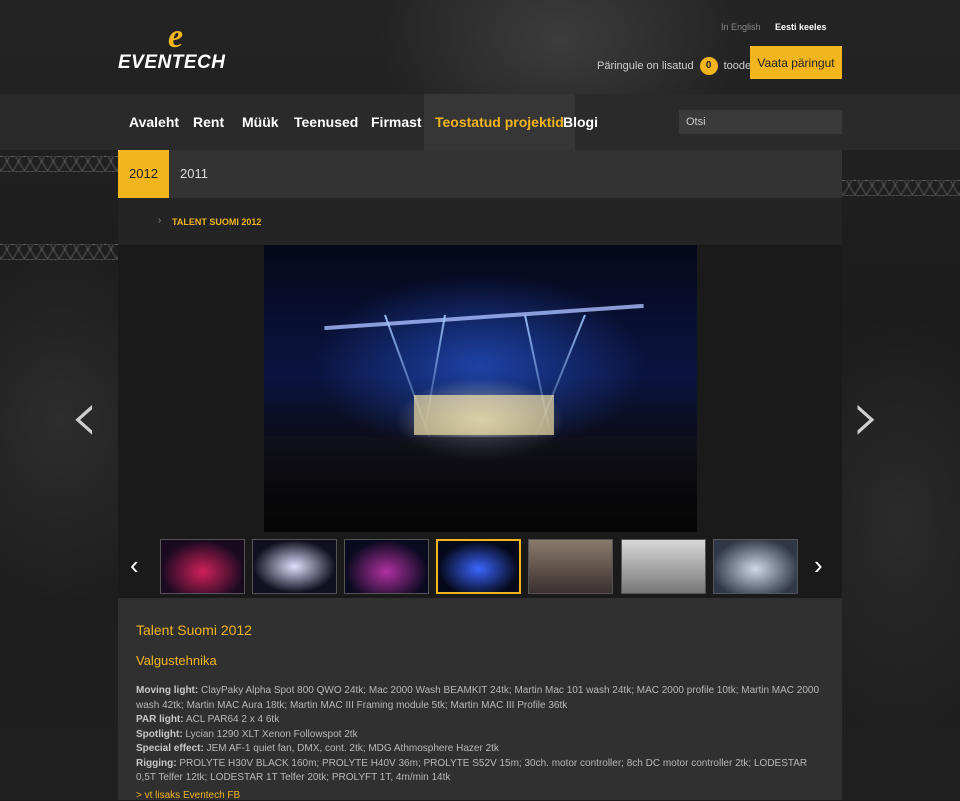 This screenshot has height=801, width=960. I want to click on nav-muuk: Müük, so click(260, 122).